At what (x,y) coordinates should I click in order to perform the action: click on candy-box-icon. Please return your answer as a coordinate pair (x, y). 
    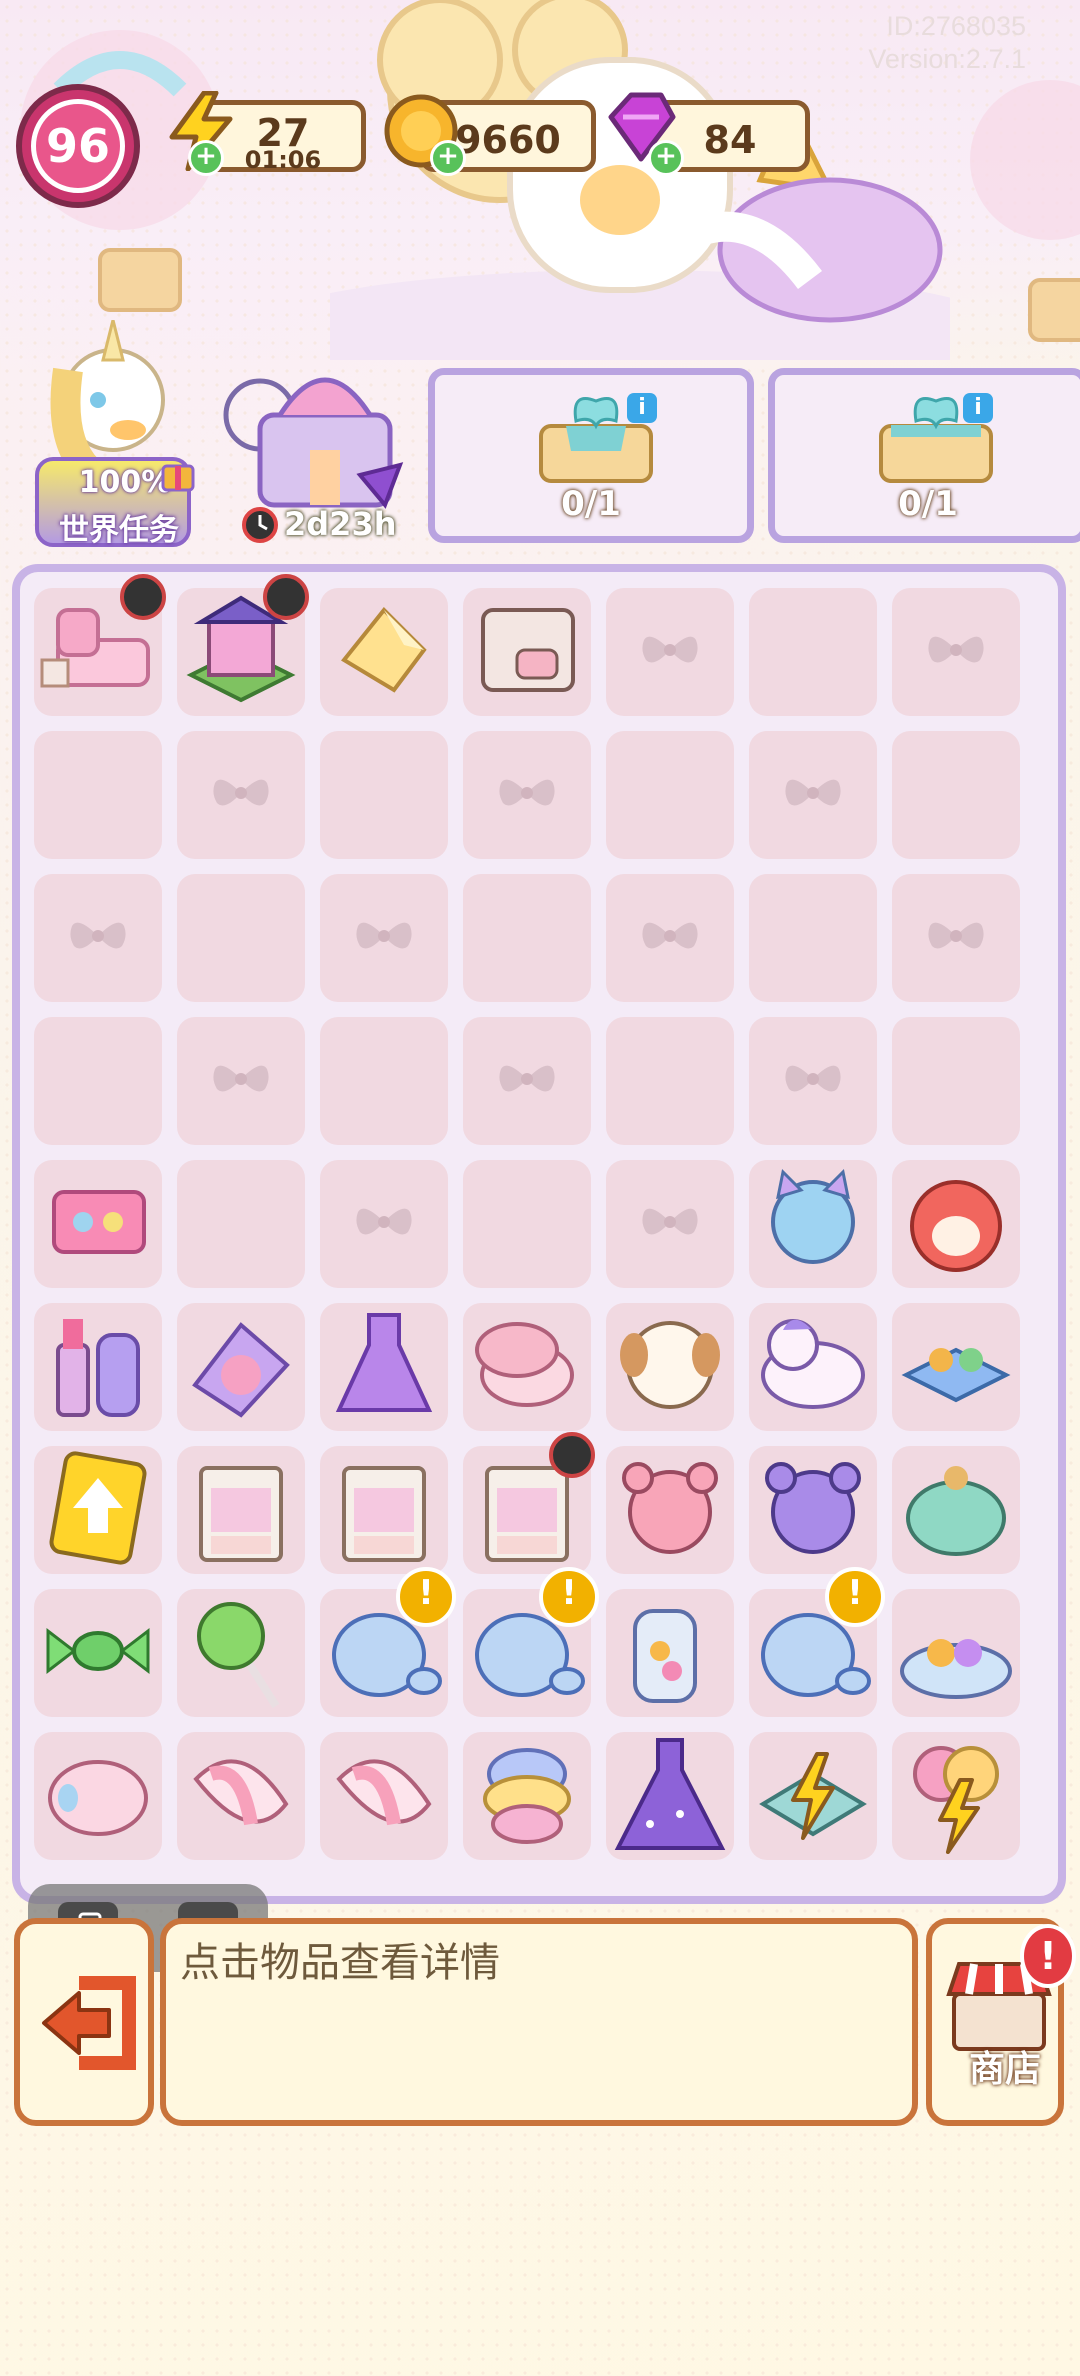
    Looking at the image, I should click on (956, 1365).